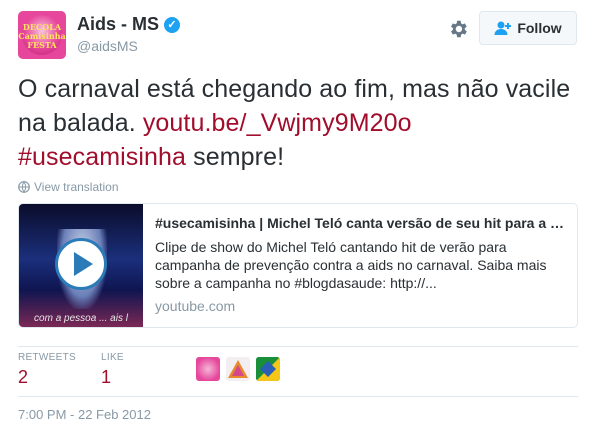 This screenshot has width=609, height=433. I want to click on tweet-link: youtu.be/_Vwjmy9M20o, so click(277, 123).